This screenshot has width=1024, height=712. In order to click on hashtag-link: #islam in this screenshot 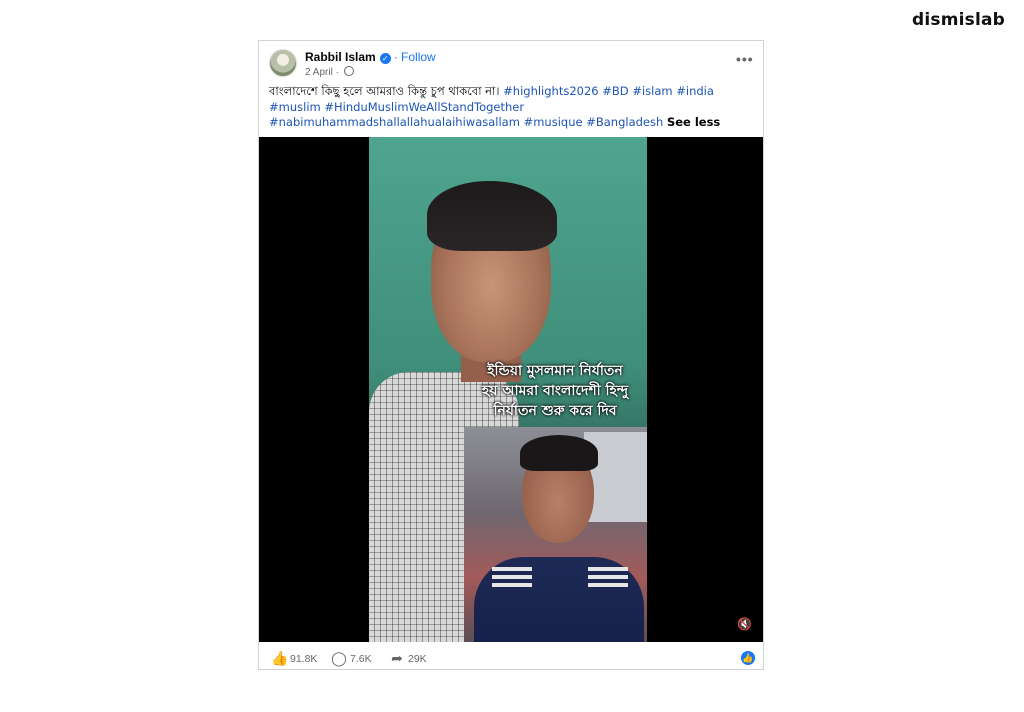, I will do `click(652, 91)`.